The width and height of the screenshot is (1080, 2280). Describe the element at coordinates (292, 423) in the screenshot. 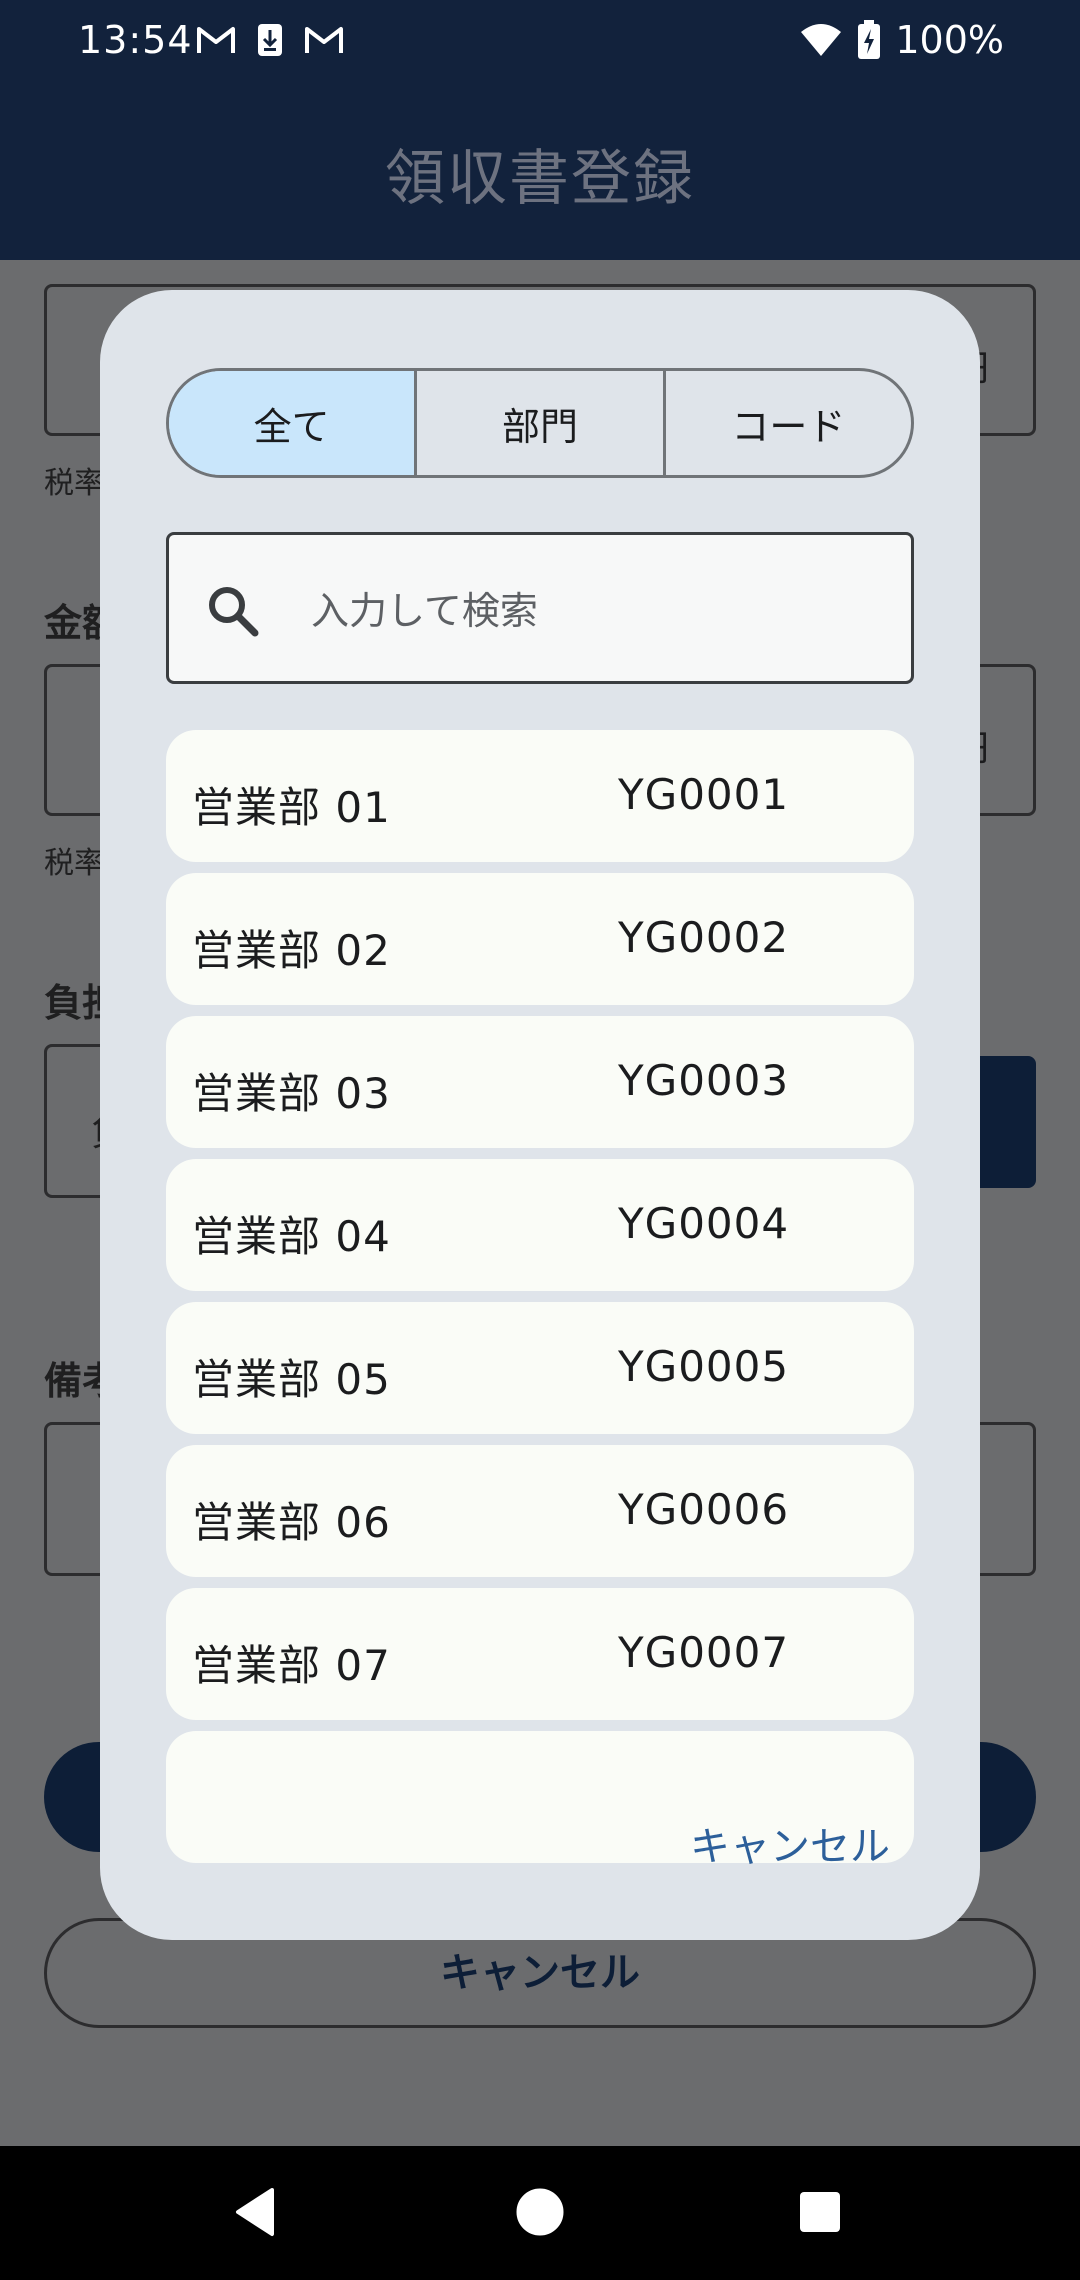

I see `tab-all: 全て` at that location.